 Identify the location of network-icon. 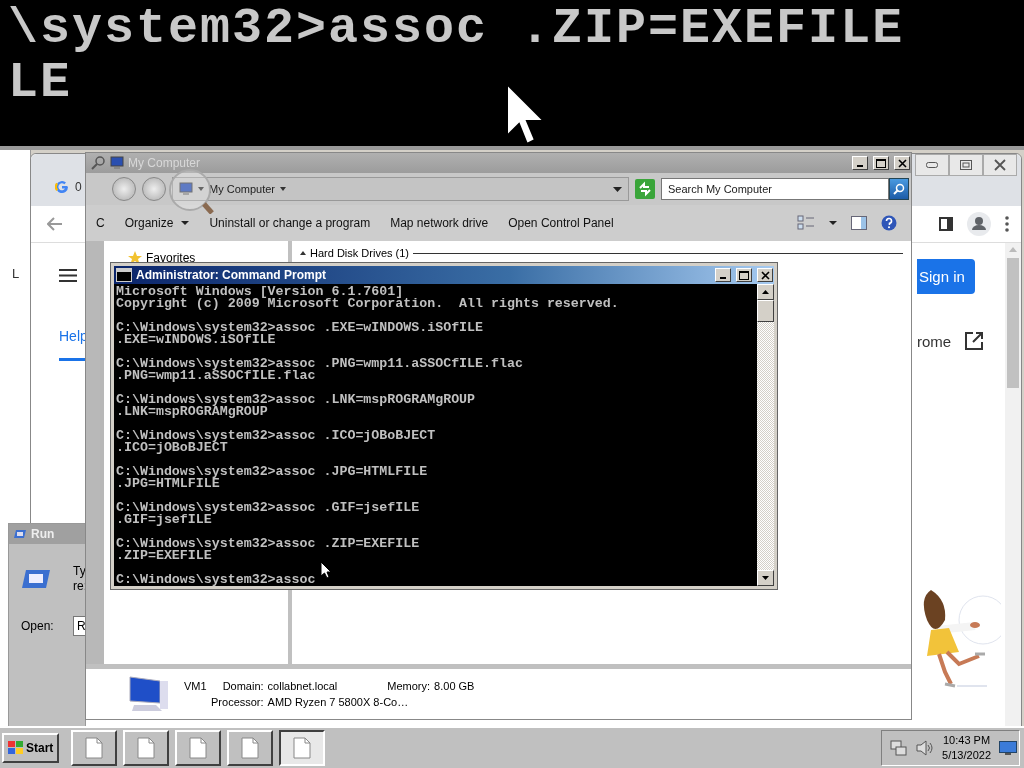
(899, 748).